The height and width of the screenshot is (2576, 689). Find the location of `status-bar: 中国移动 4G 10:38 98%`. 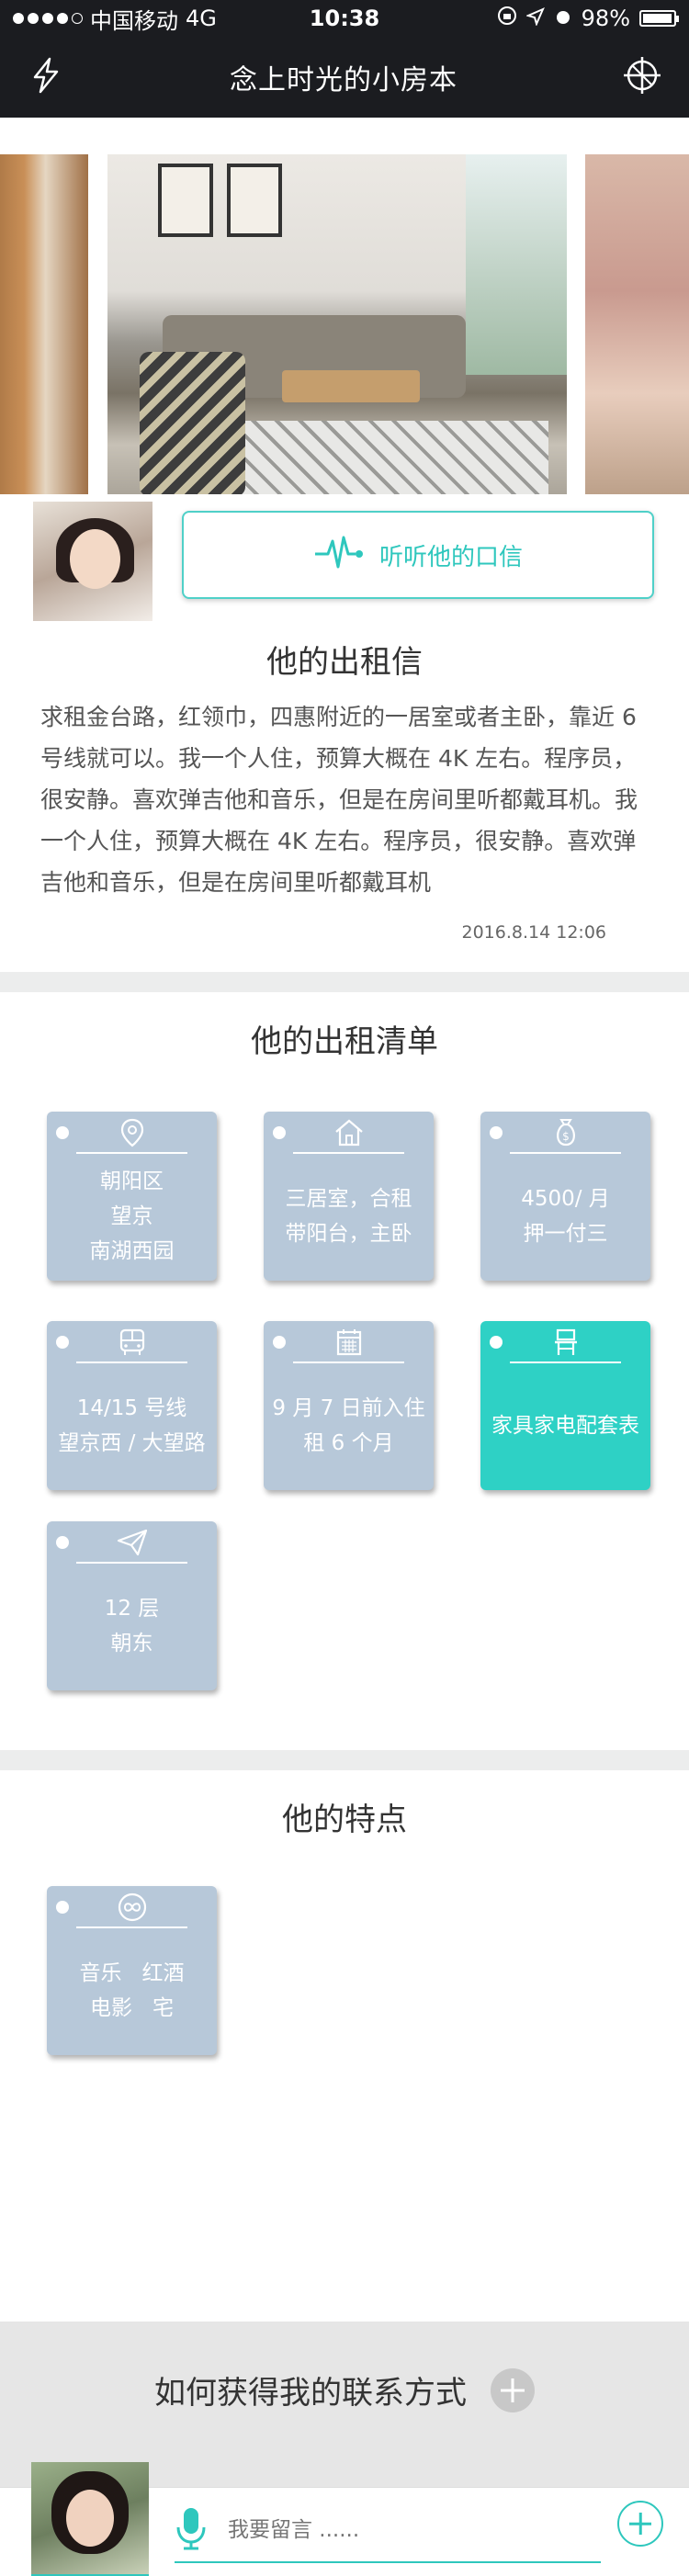

status-bar: 中国移动 4G 10:38 98% is located at coordinates (344, 18).